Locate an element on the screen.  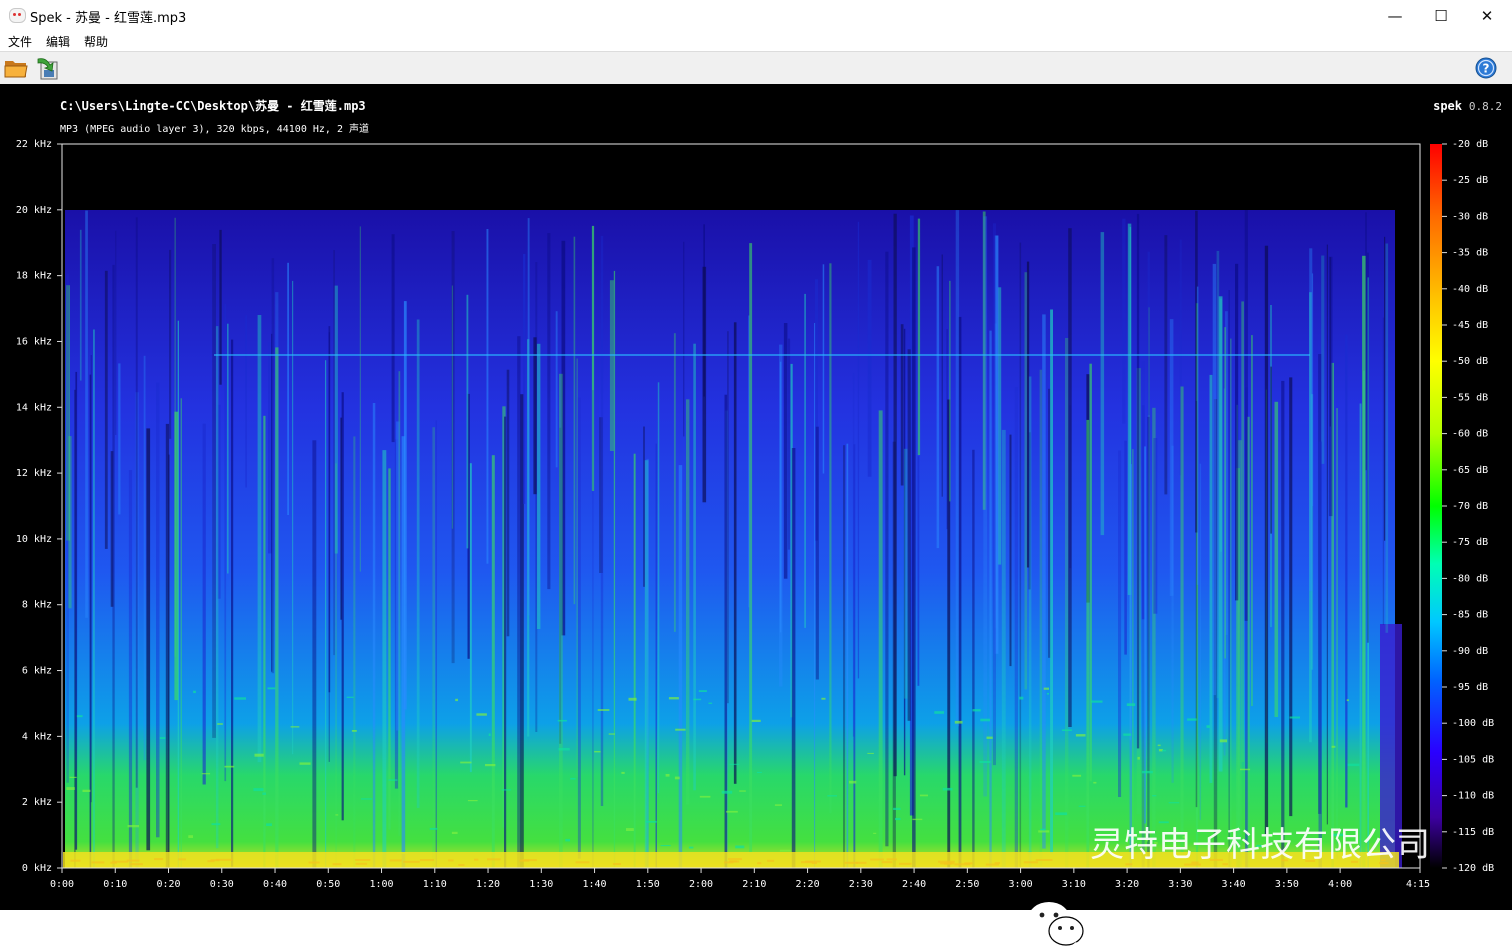
save-export-button is located at coordinates (47, 68).